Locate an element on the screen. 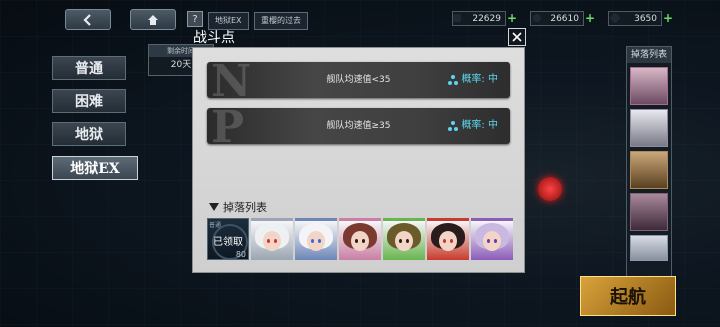 Image resolution: width=720 pixels, height=327 pixels. condition-row-n: N 舰队均速值<35 概率: 中 is located at coordinates (358, 80).